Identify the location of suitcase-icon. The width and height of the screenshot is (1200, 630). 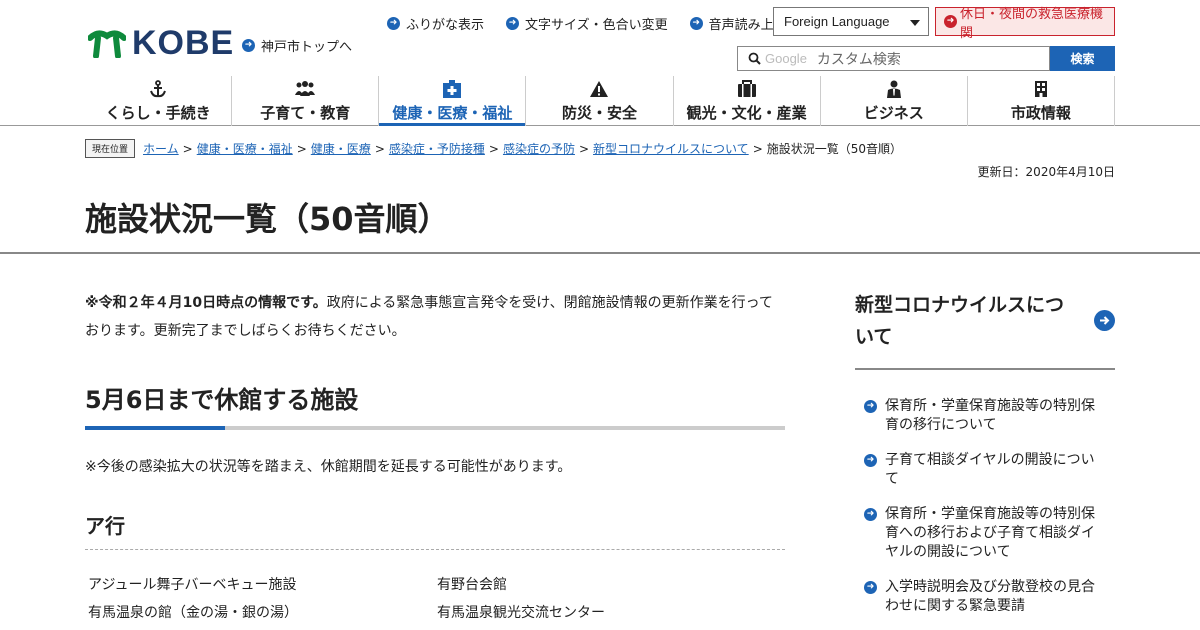
(747, 89).